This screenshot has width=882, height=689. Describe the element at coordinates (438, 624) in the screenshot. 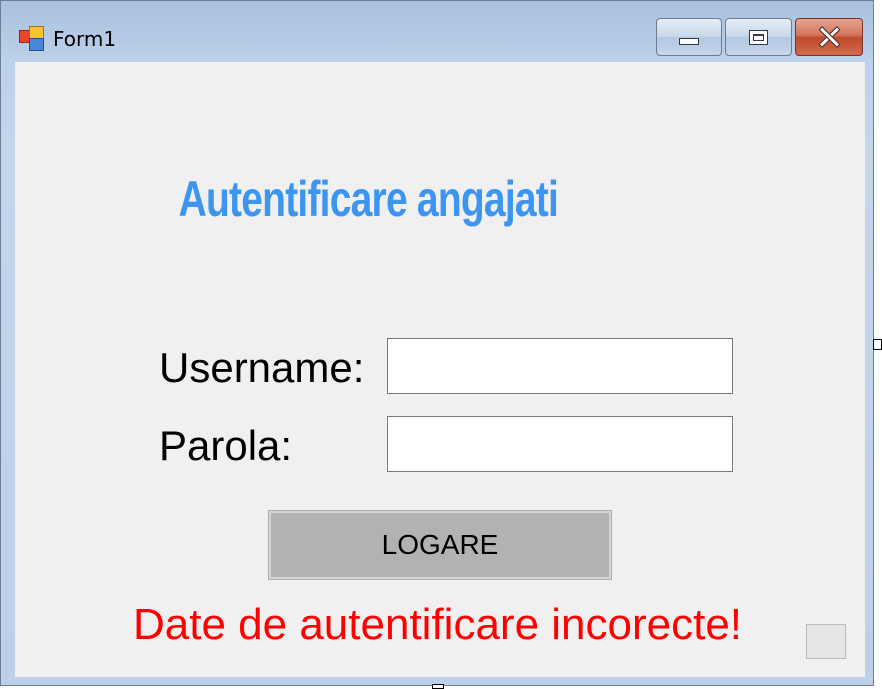

I see `error-message: Date de autentificare incorecte!` at that location.